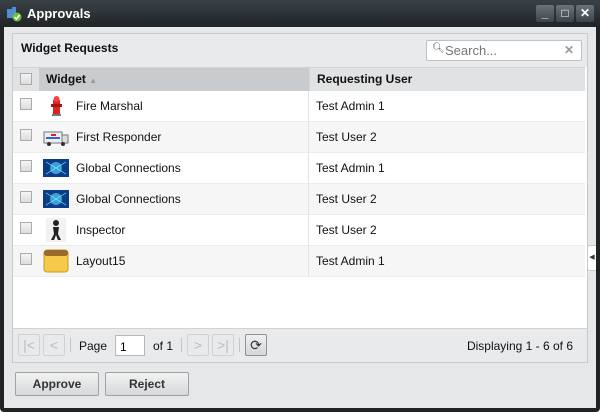 This screenshot has height=412, width=600. I want to click on ambulance-icon, so click(56, 137).